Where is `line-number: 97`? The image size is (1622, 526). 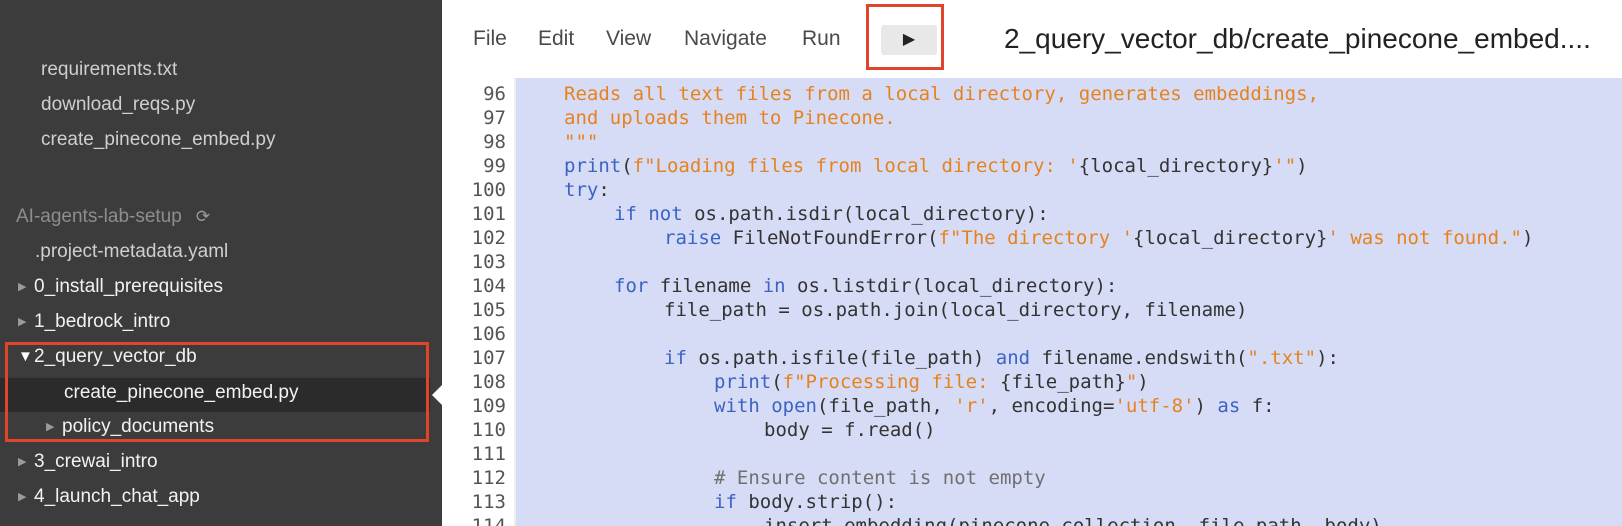 line-number: 97 is located at coordinates (494, 118).